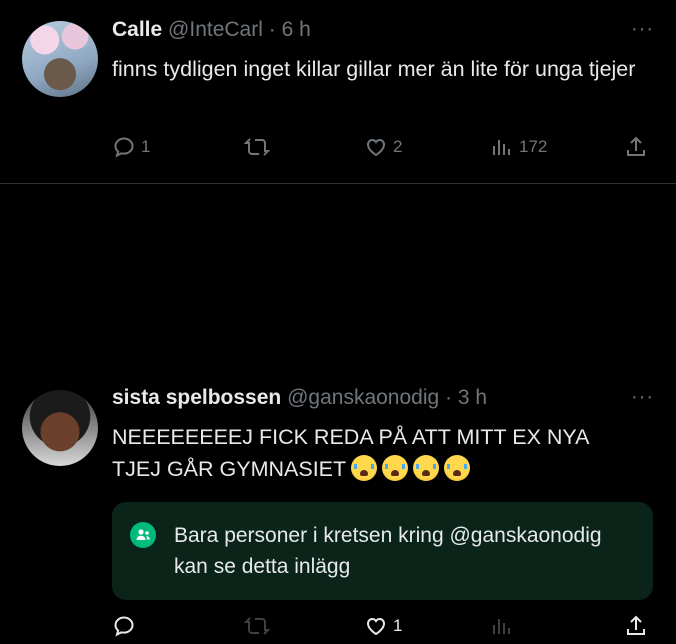 Image resolution: width=676 pixels, height=644 pixels. What do you see at coordinates (518, 147) in the screenshot?
I see `views-button: 172` at bounding box center [518, 147].